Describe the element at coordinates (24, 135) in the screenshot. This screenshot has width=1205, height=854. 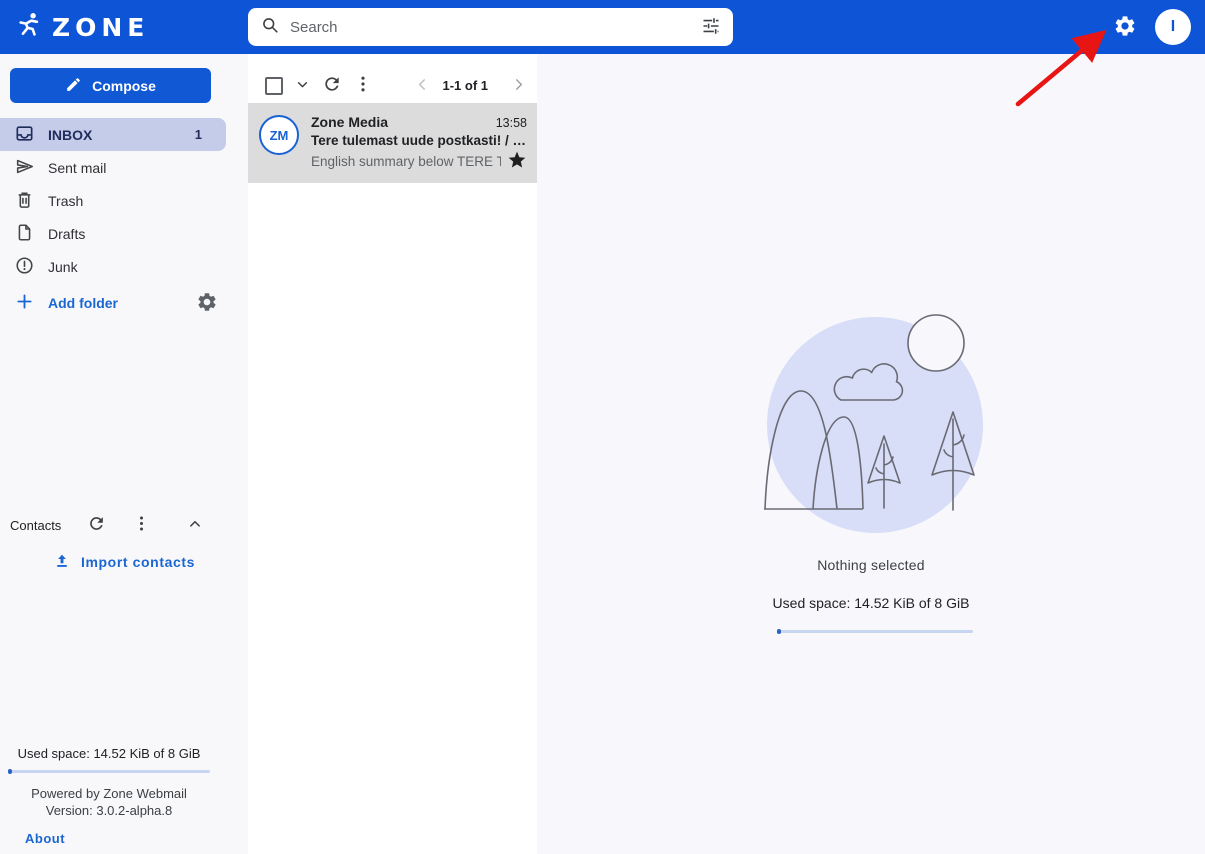
I see `inbox-icon` at that location.